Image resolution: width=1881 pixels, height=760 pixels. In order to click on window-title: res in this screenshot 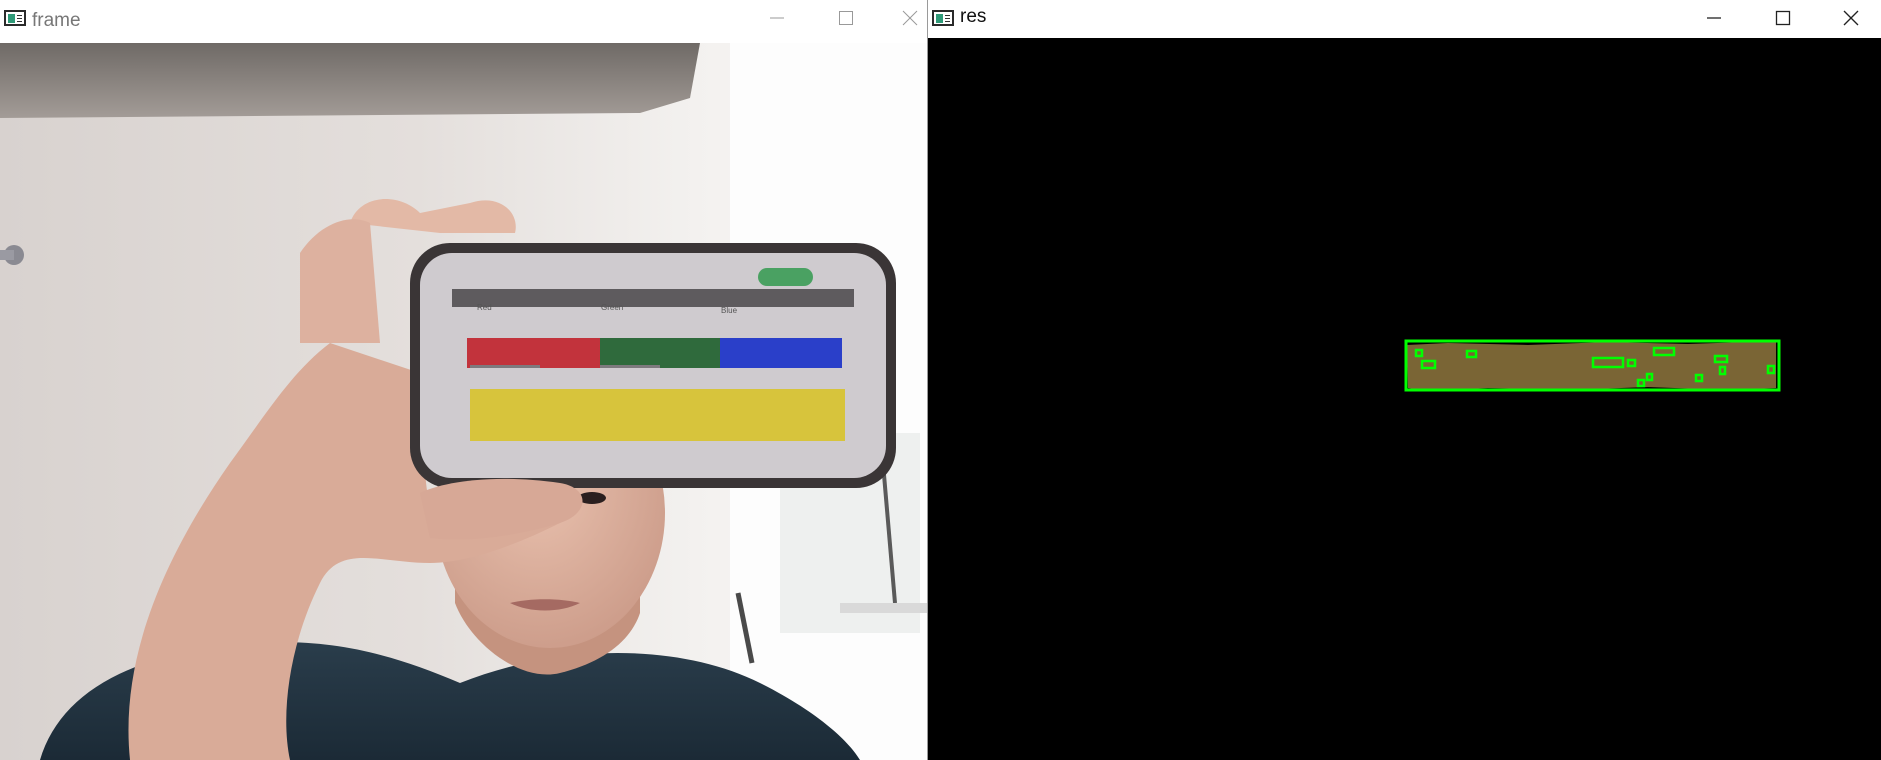, I will do `click(973, 16)`.